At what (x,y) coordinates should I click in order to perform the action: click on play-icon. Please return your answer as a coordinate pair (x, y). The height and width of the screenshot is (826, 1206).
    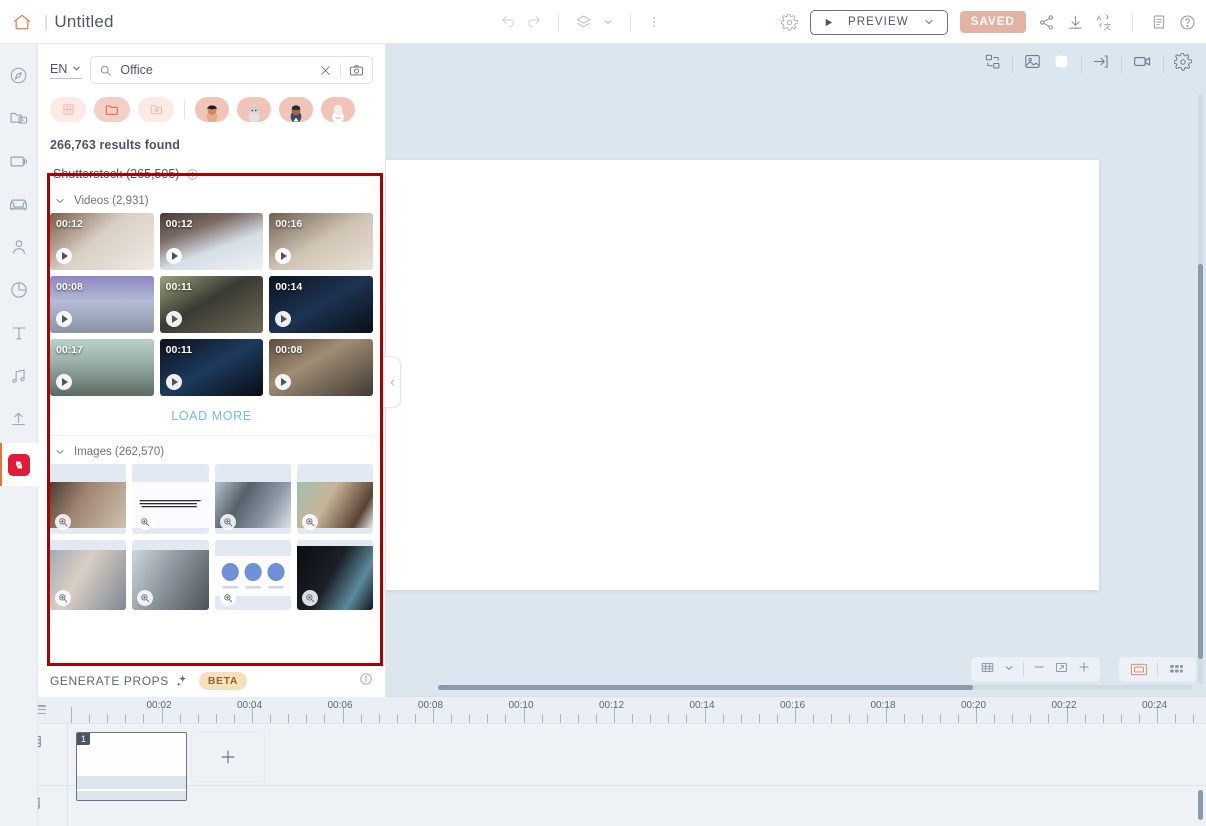
    Looking at the image, I should click on (283, 382).